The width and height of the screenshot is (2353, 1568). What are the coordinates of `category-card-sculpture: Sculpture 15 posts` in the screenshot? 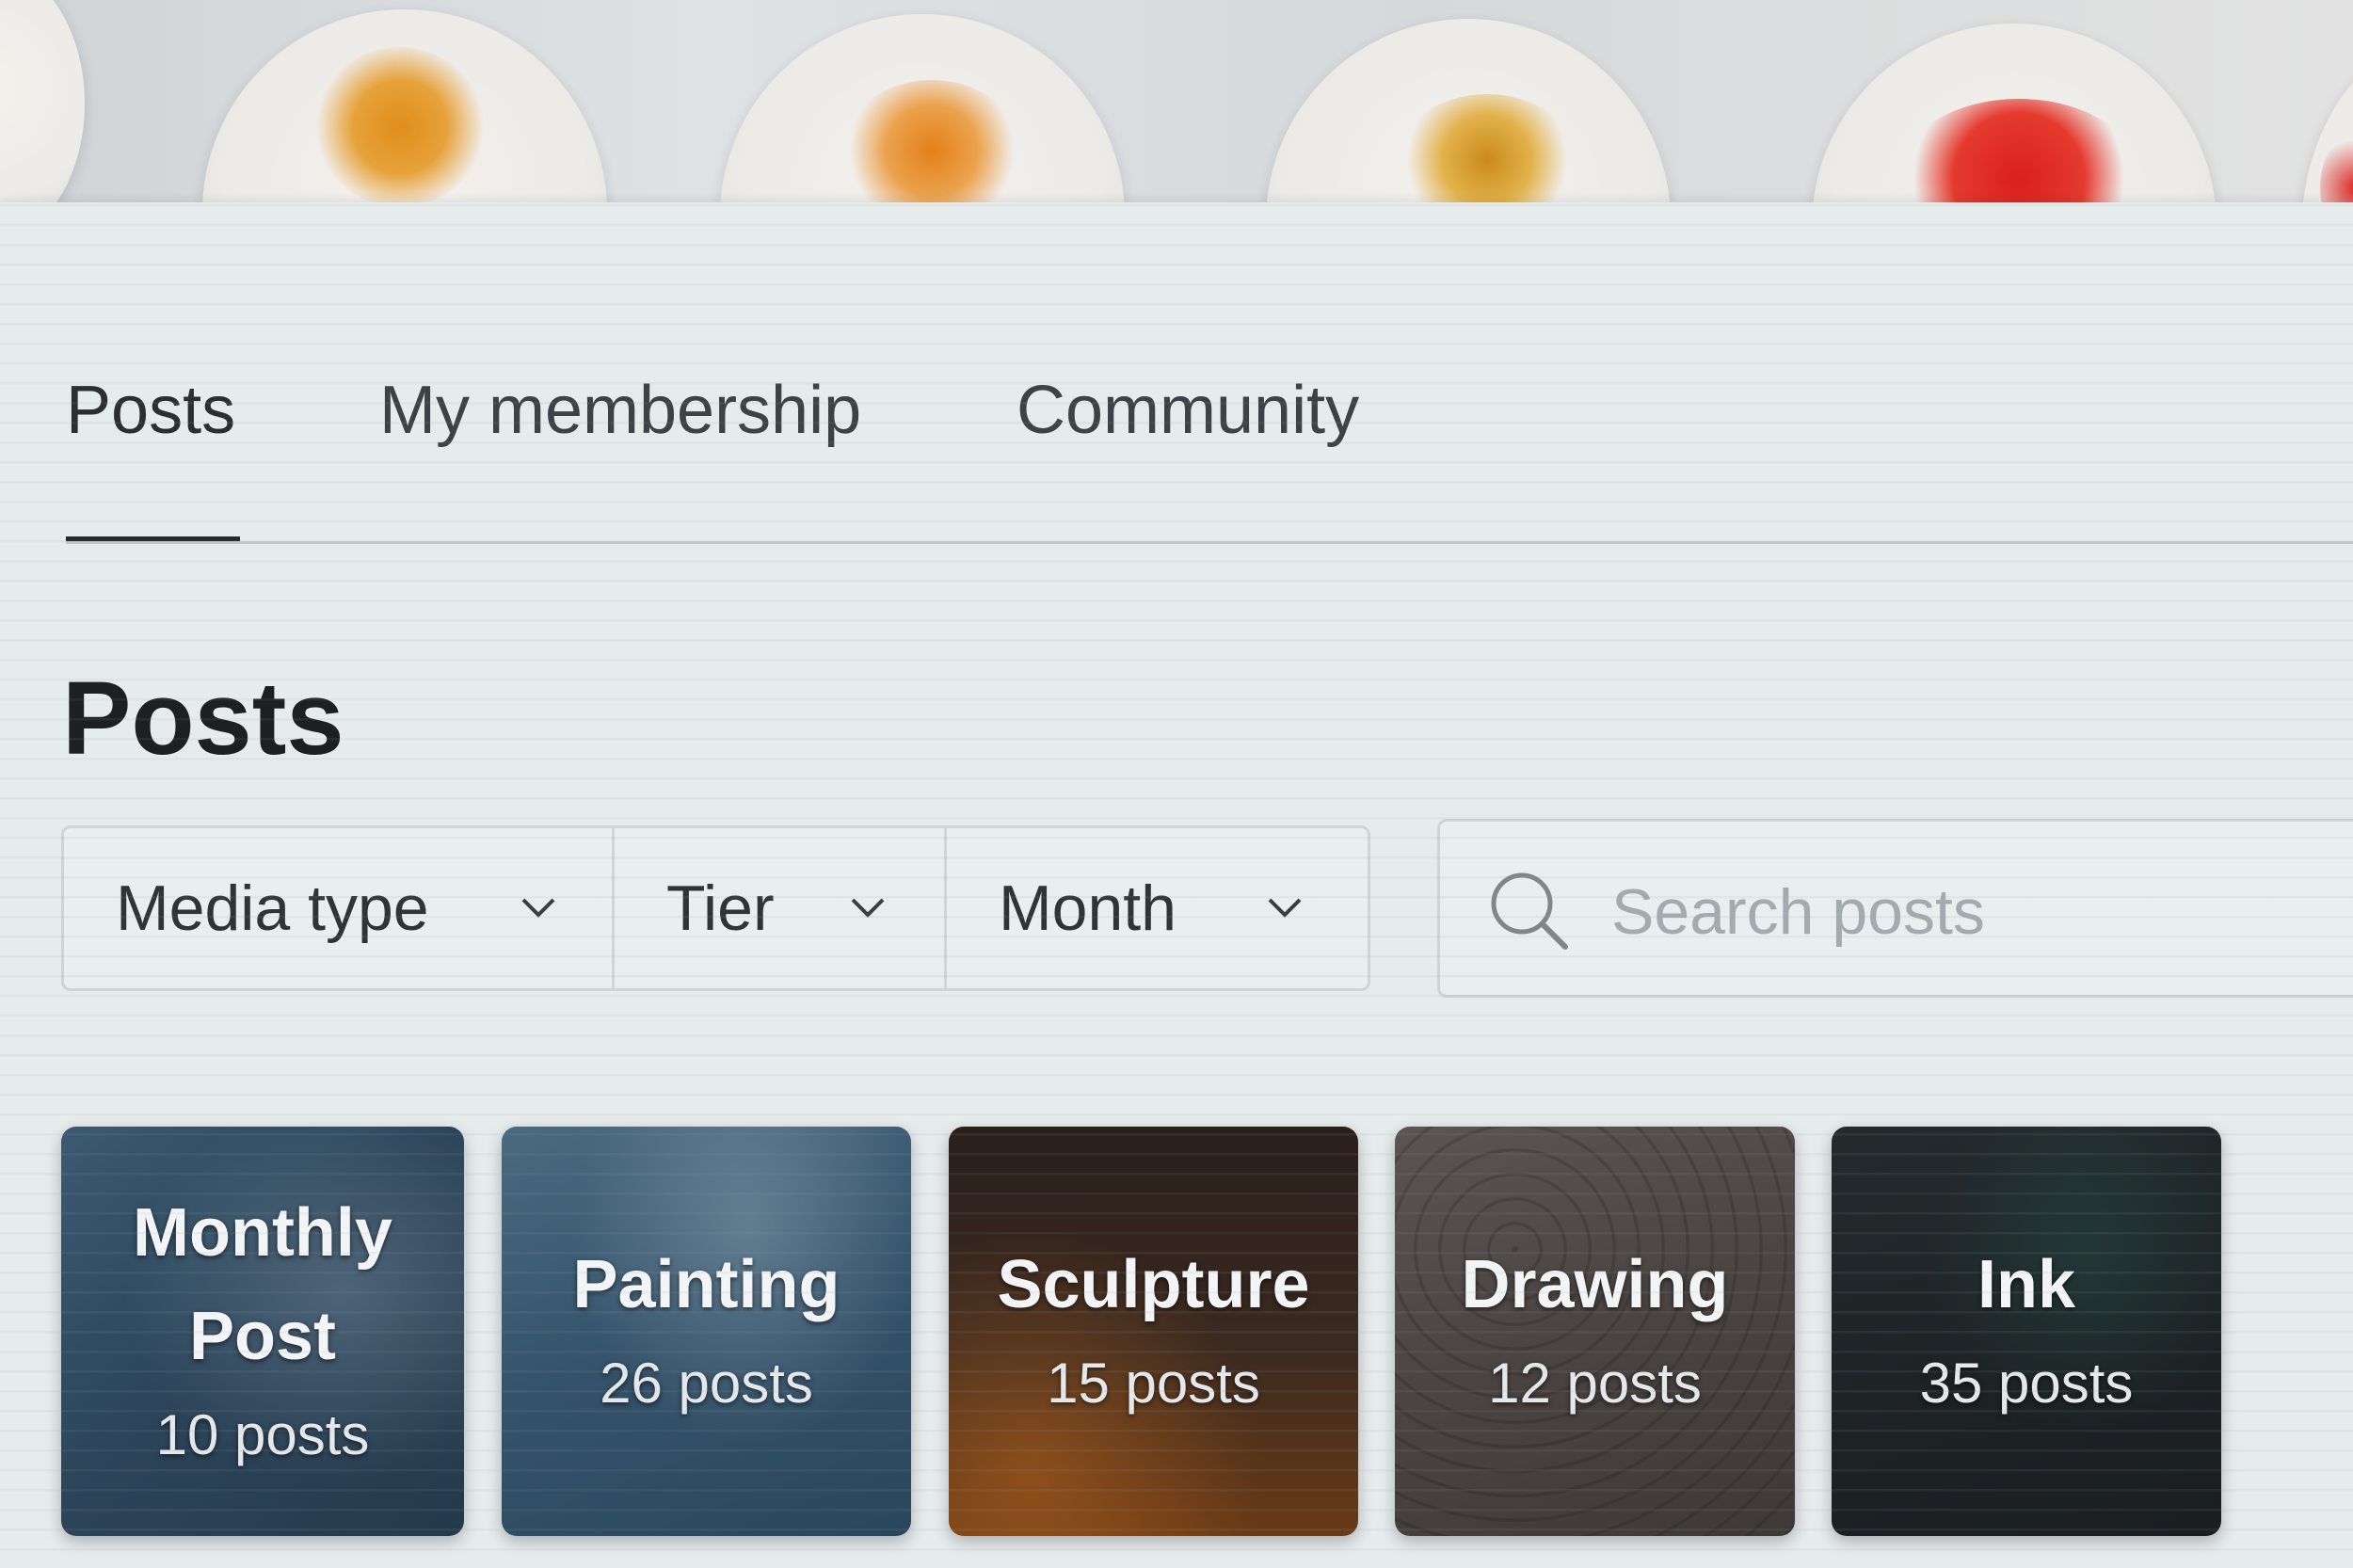 It's located at (1153, 1331).